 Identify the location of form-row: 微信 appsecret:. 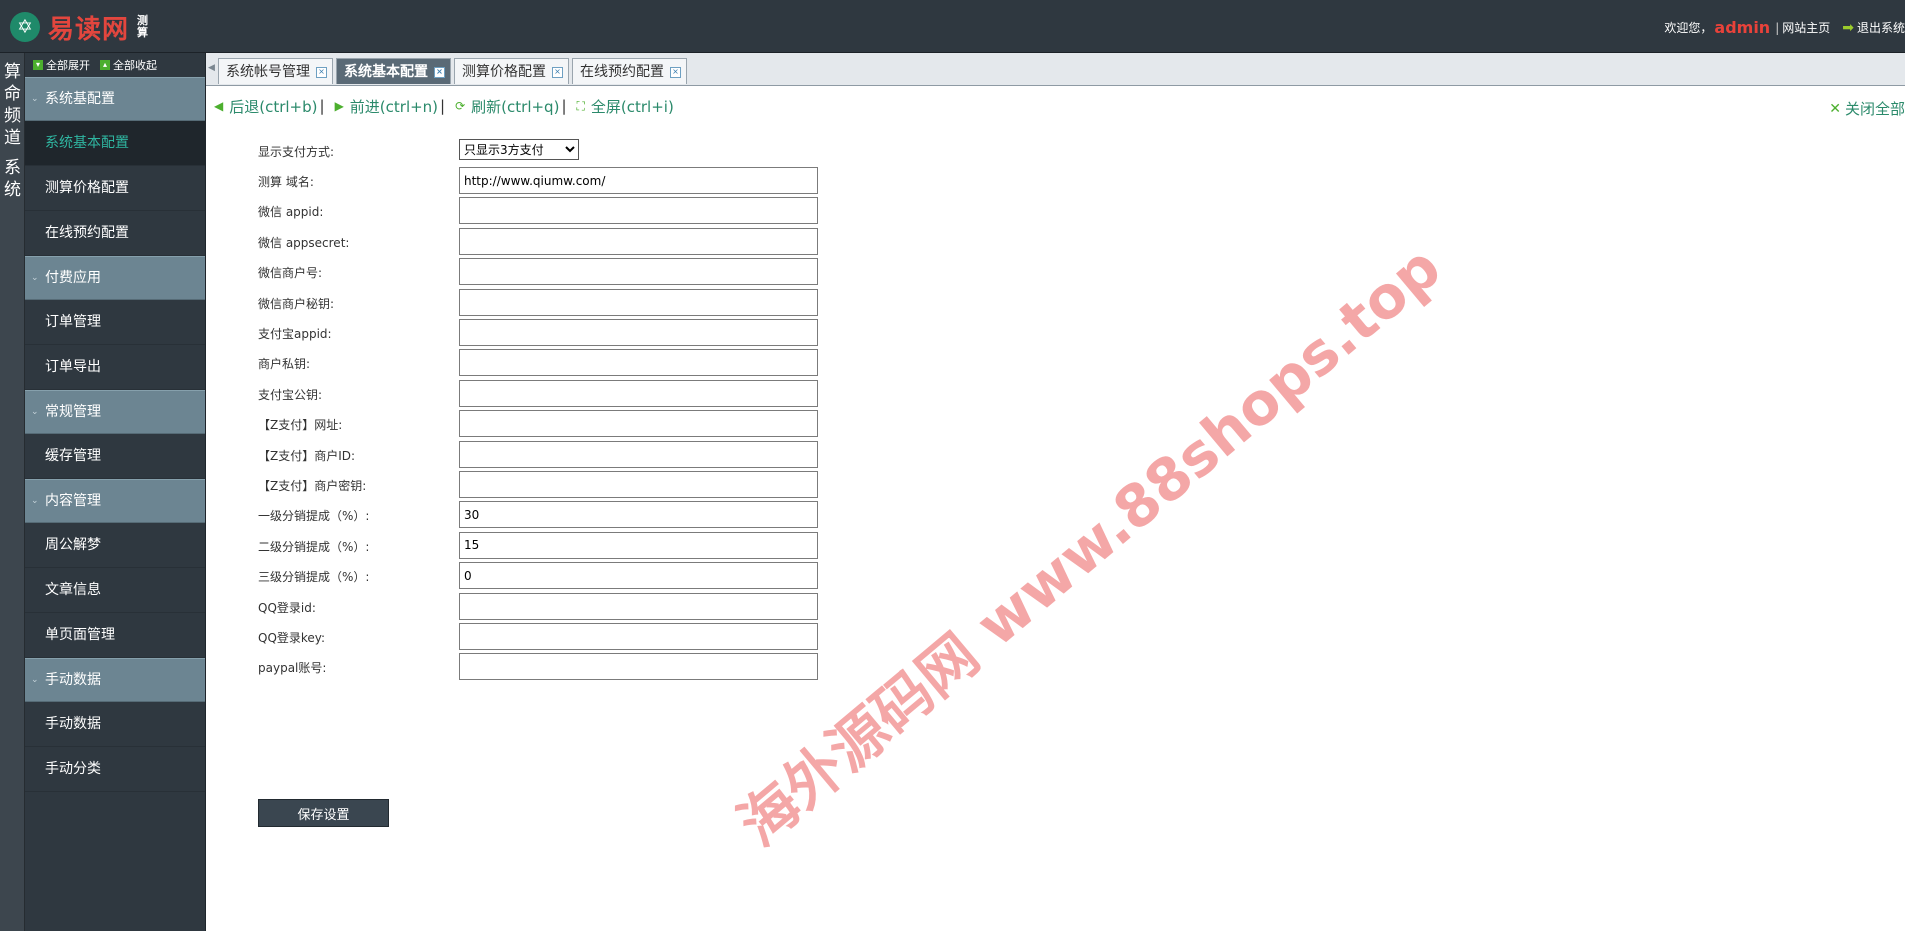
(538, 241).